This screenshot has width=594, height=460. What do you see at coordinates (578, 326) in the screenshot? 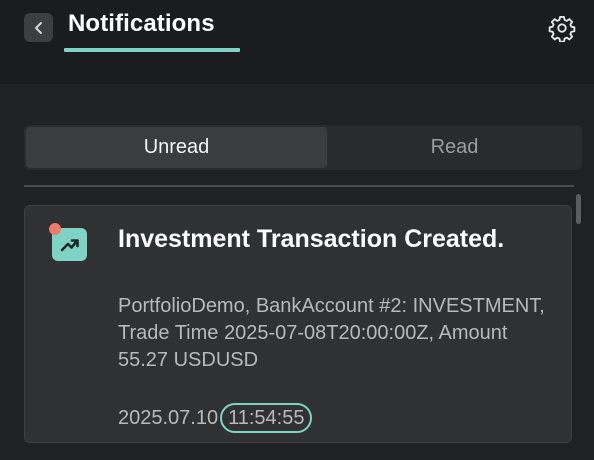
I see `scrollbar` at bounding box center [578, 326].